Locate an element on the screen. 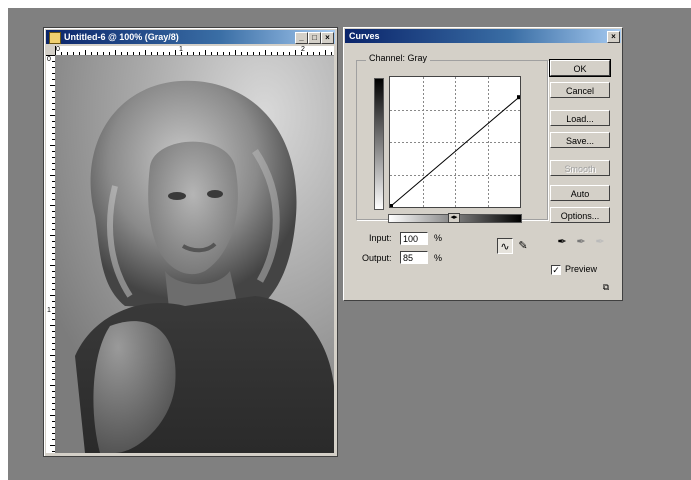  channel-label: Channel: Gray is located at coordinates (398, 58).